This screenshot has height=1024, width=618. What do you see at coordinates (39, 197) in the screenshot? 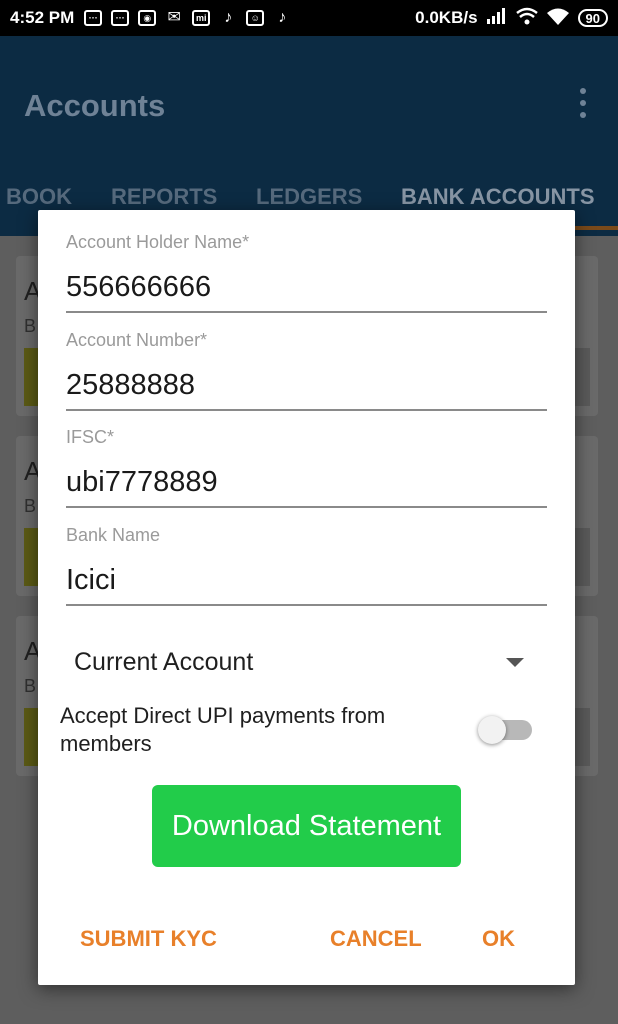
I see `tab-book: BOOK` at bounding box center [39, 197].